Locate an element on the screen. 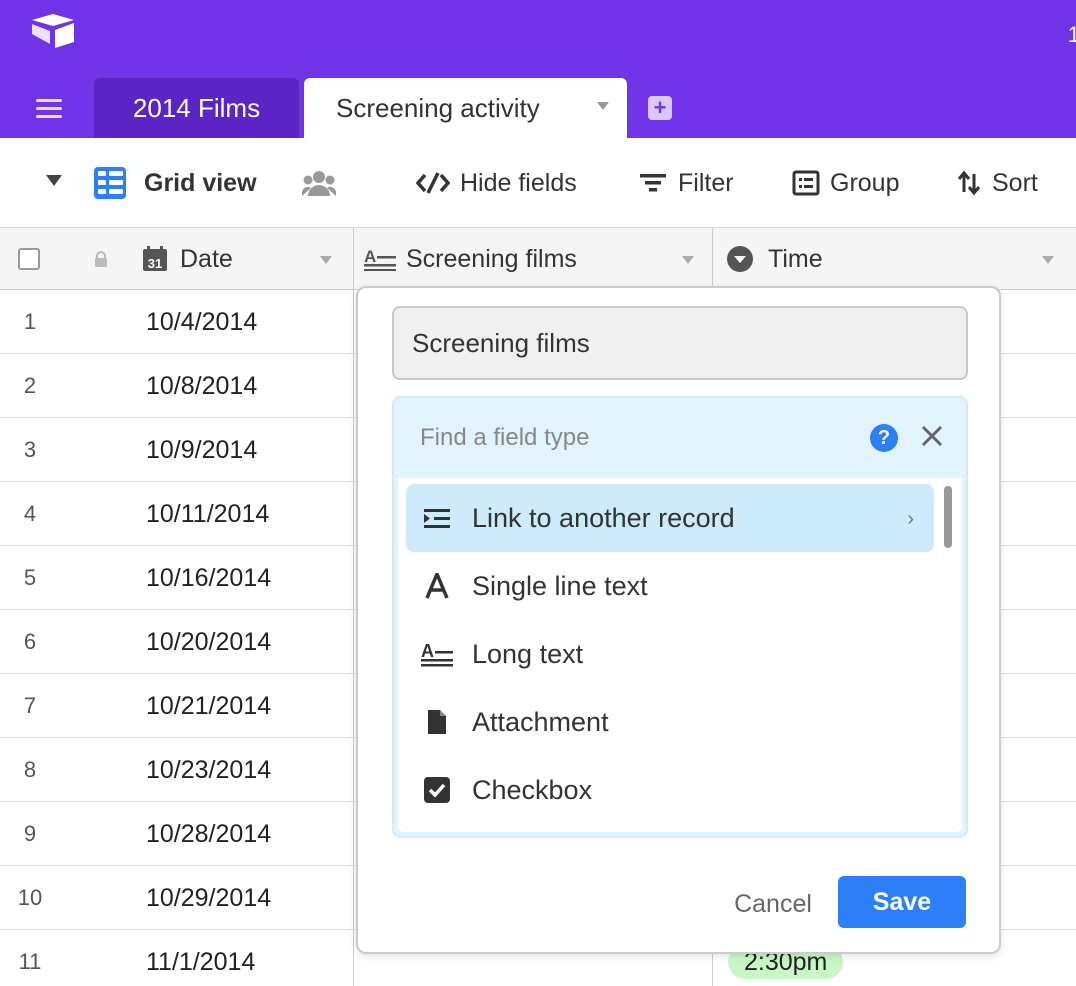 The height and width of the screenshot is (986, 1076). date-cell: 10/29/2014 is located at coordinates (208, 898).